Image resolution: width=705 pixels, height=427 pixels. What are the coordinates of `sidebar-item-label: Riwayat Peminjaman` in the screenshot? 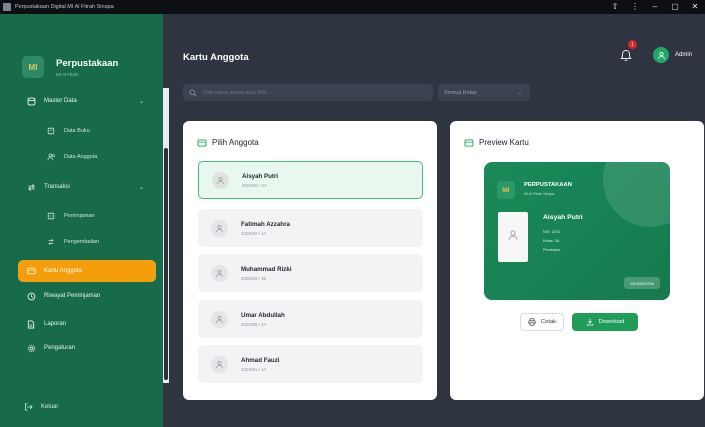 It's located at (72, 296).